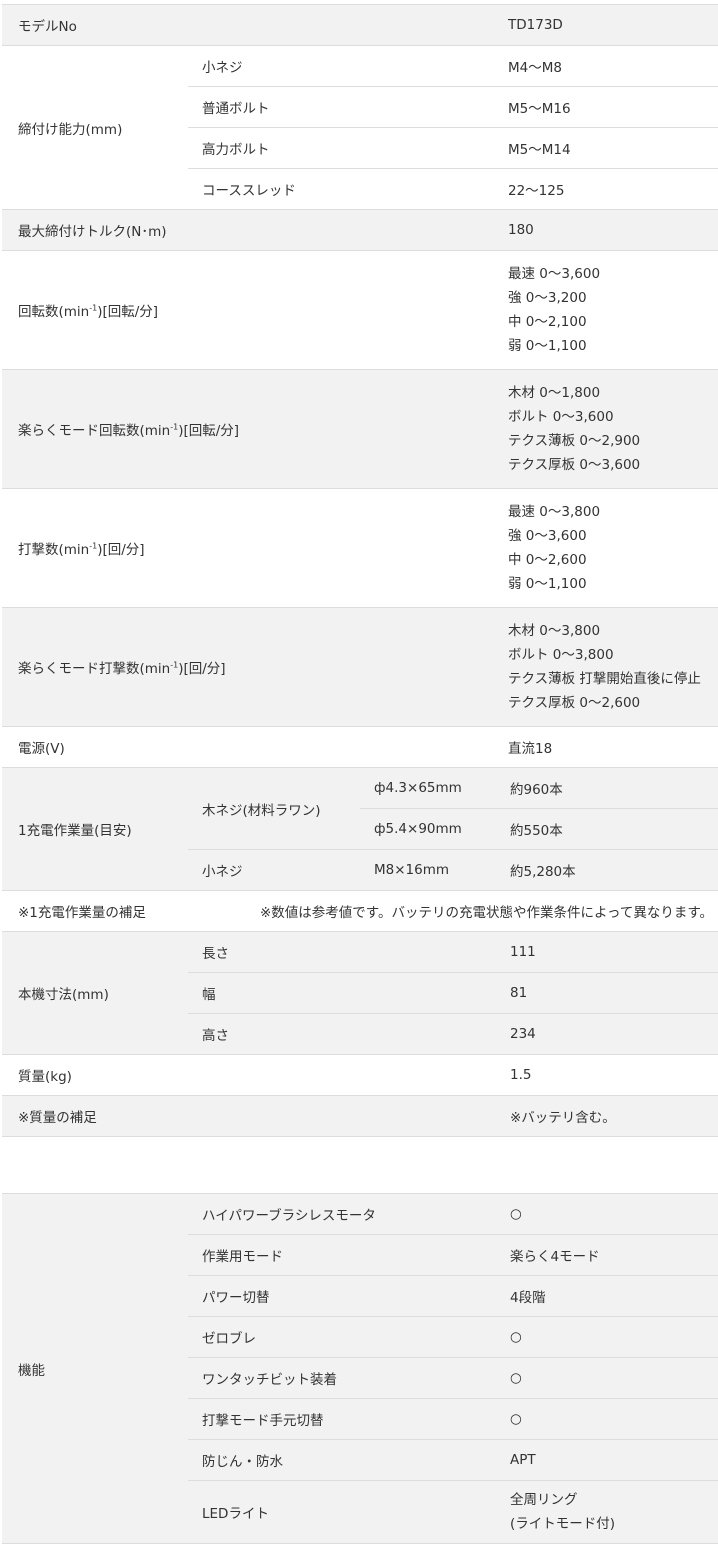 This screenshot has width=718, height=1549. What do you see at coordinates (274, 870) in the screenshot?
I see `work-machine-label: 小ネジ` at bounding box center [274, 870].